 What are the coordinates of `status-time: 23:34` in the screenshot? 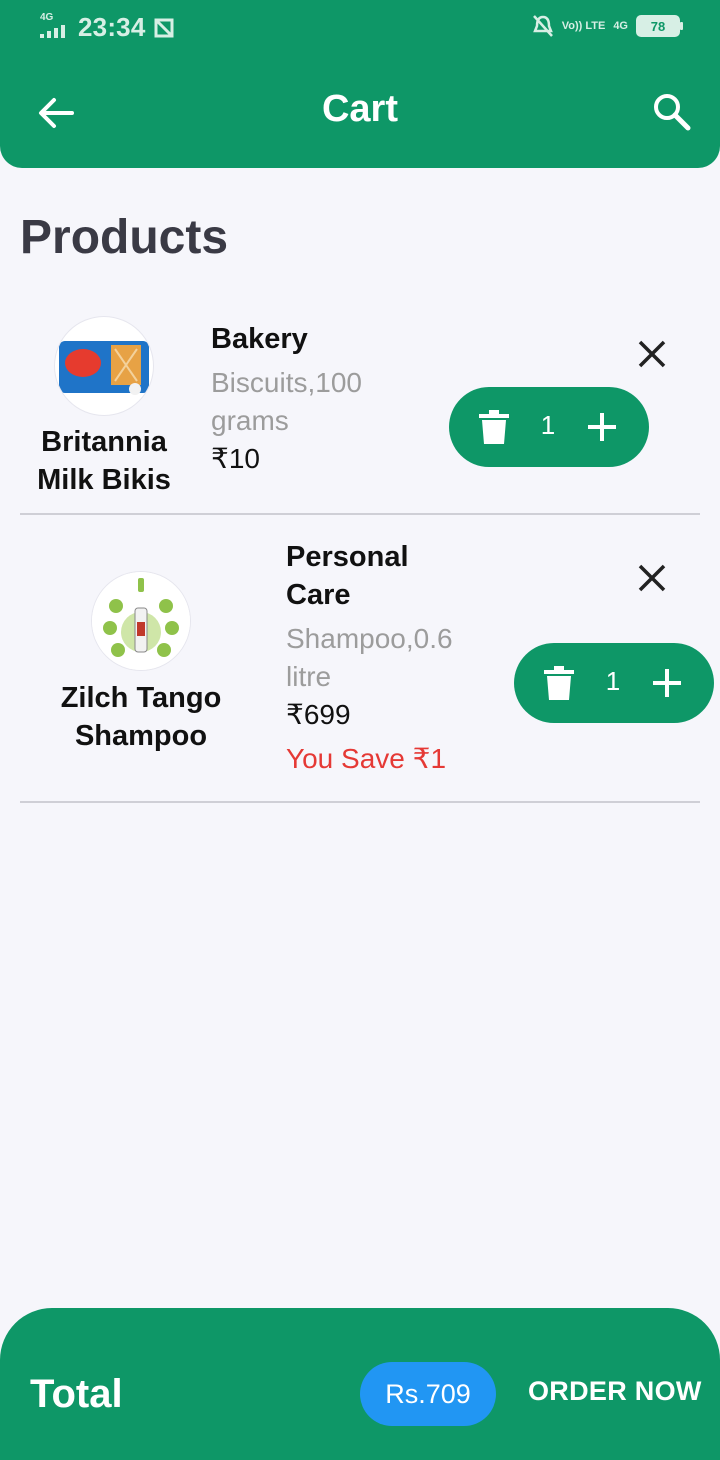 It's located at (112, 27).